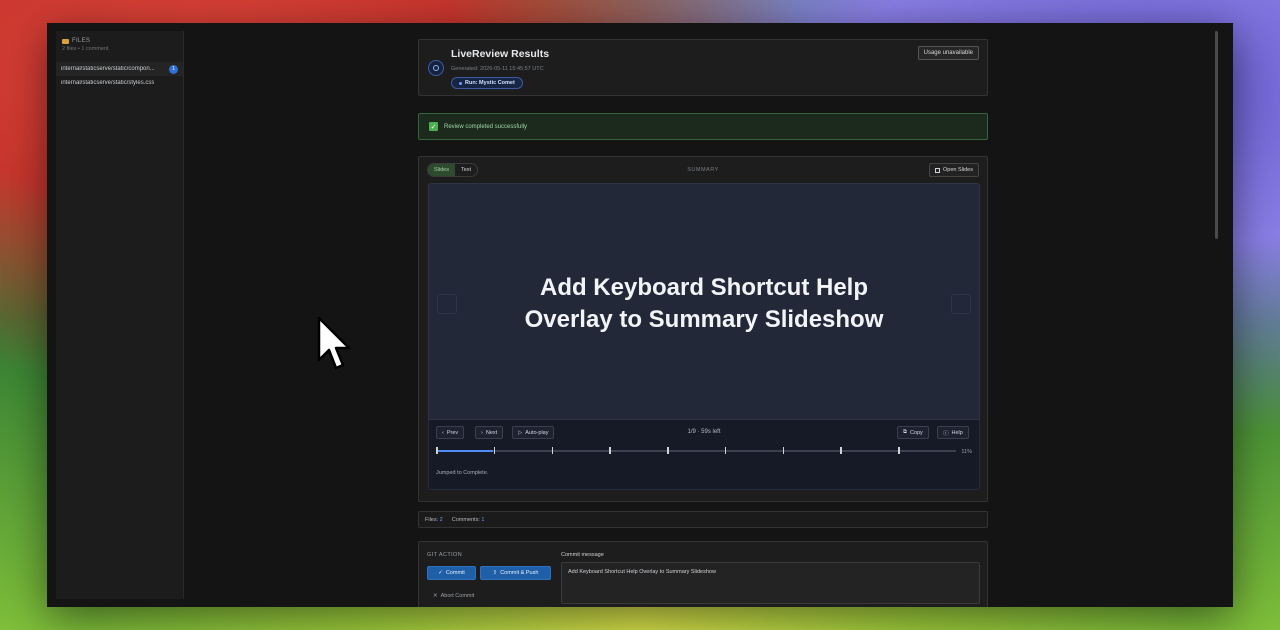  What do you see at coordinates (938, 170) in the screenshot?
I see `open-window-icon` at bounding box center [938, 170].